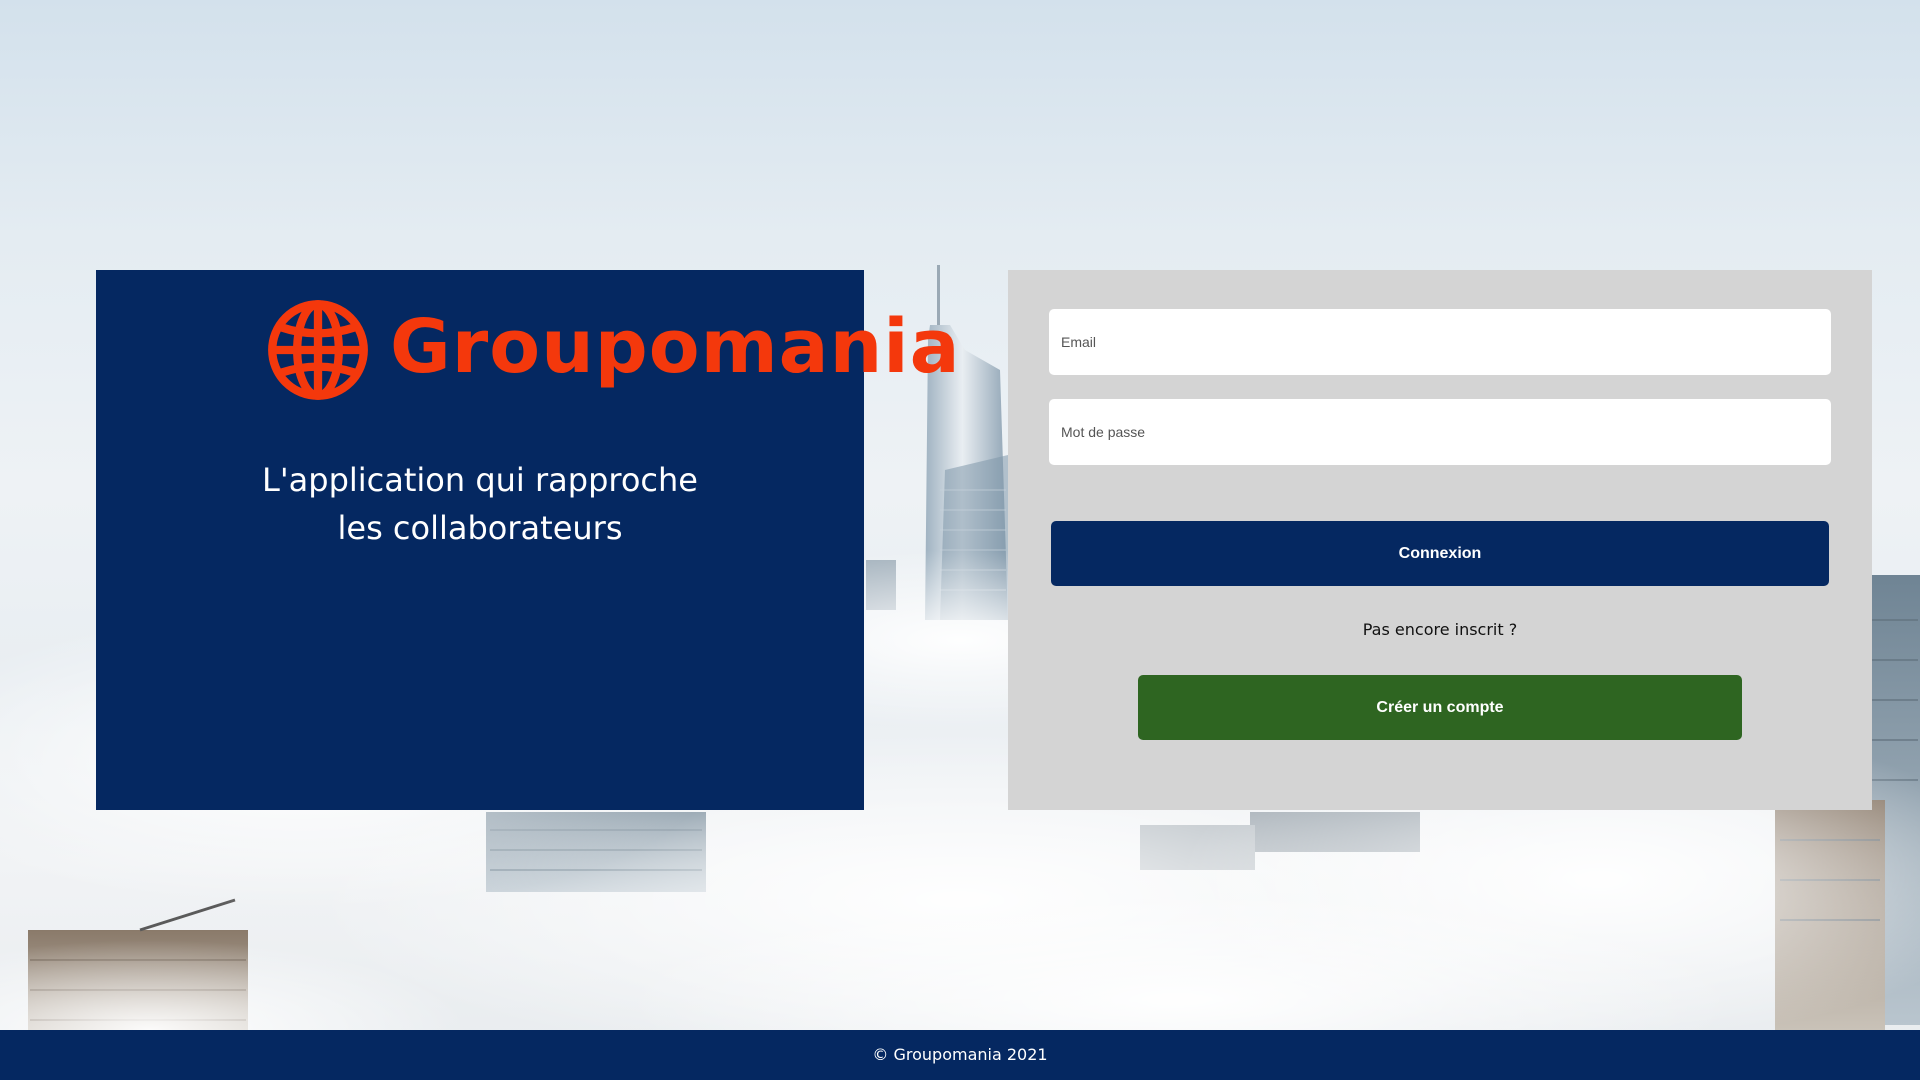 The image size is (1920, 1080). I want to click on not-registered-text: Pas encore inscrit ?, so click(1440, 629).